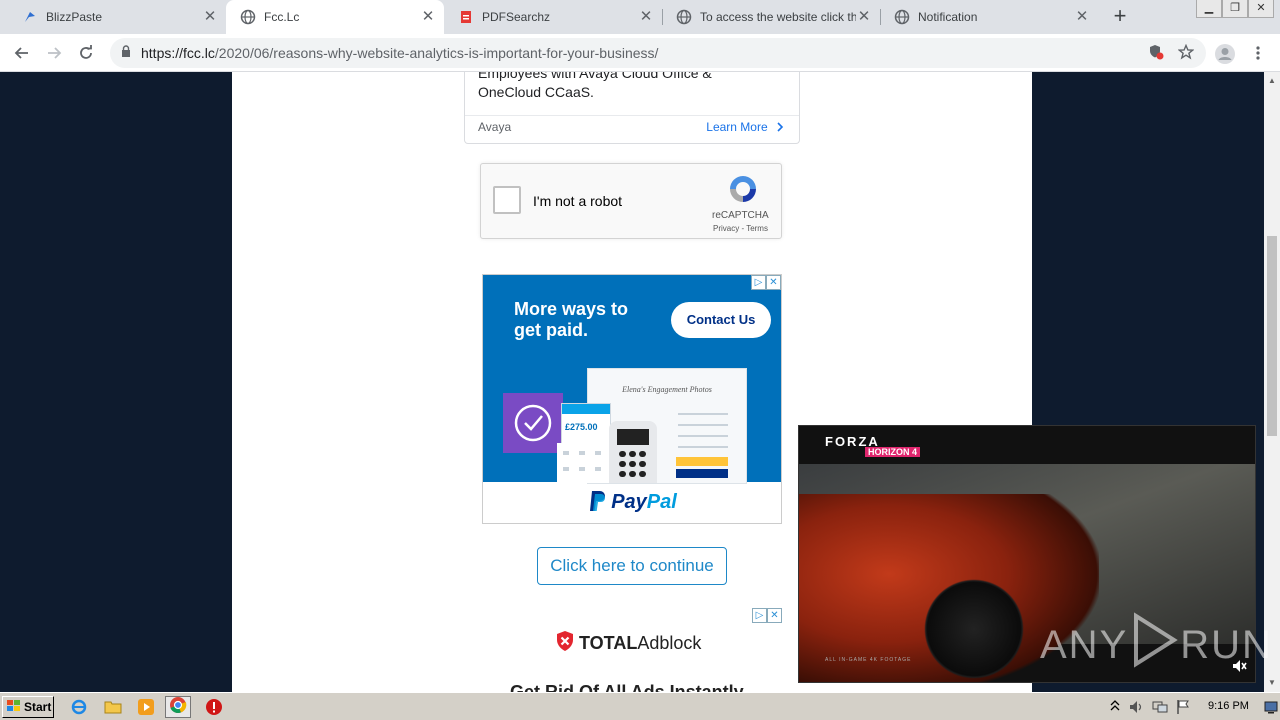 The image size is (1280, 720). I want to click on lock-icon, so click(126, 54).